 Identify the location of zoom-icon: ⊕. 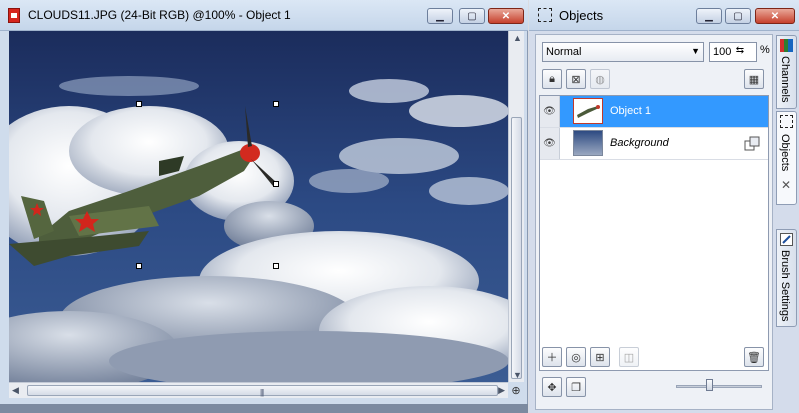
(516, 390).